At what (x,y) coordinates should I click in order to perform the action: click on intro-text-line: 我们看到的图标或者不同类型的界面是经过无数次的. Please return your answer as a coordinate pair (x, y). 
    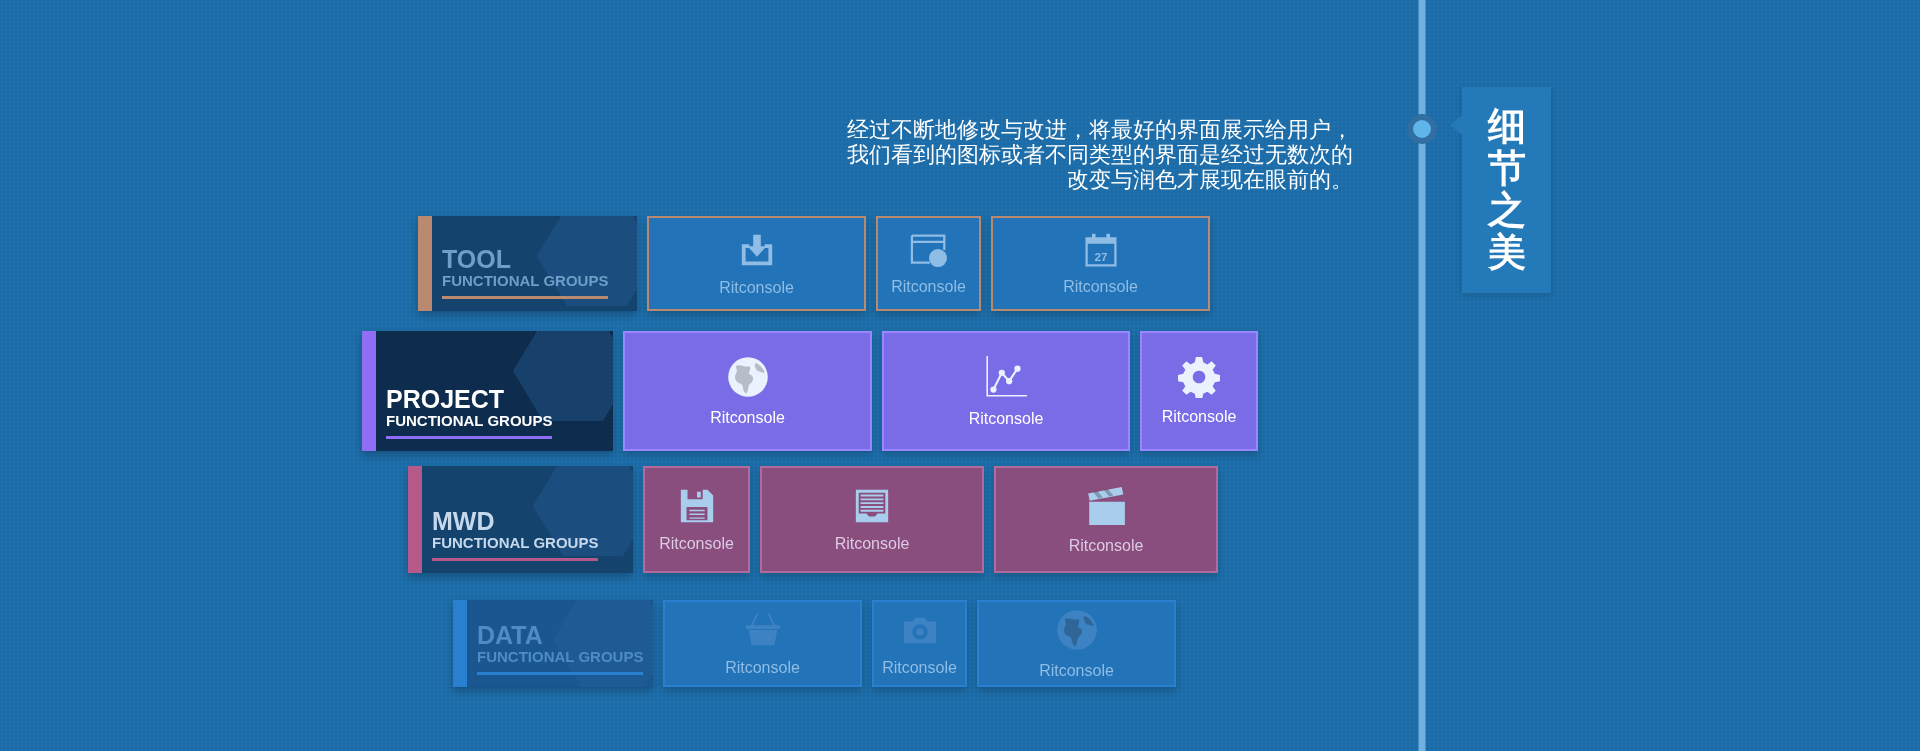
    Looking at the image, I should click on (1100, 154).